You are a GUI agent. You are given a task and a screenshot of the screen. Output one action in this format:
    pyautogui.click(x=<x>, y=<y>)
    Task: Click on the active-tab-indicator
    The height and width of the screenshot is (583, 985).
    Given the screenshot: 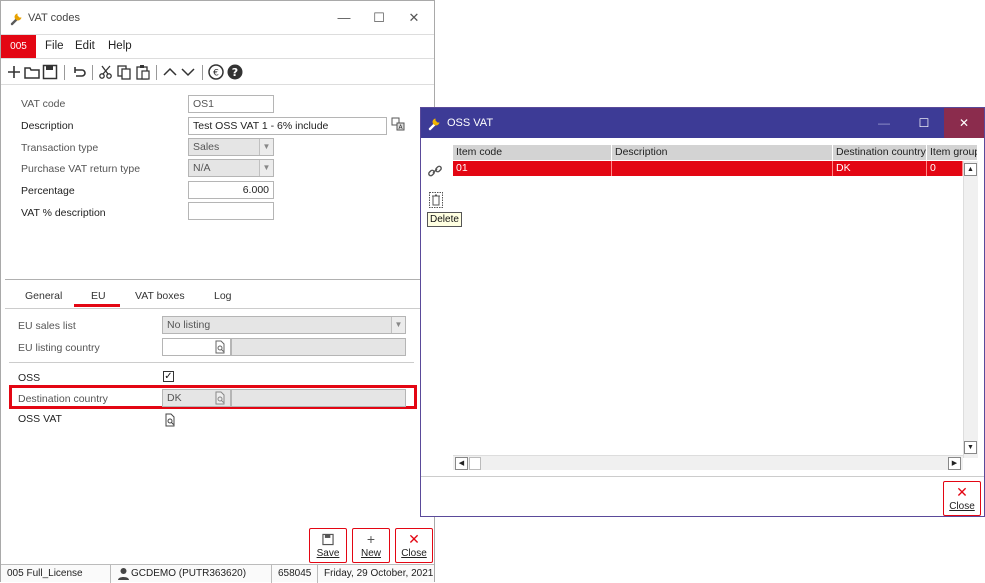 What is the action you would take?
    pyautogui.click(x=97, y=305)
    